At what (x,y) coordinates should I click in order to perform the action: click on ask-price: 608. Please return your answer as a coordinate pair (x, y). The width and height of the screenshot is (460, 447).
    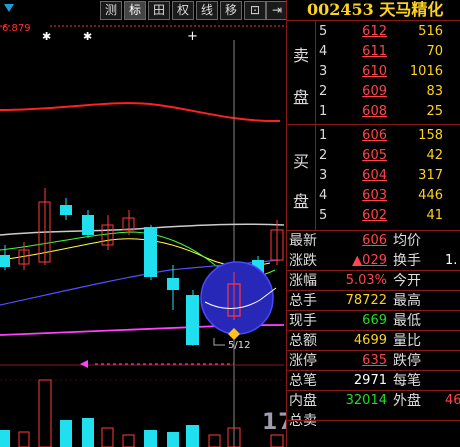
    Looking at the image, I should click on (368, 112).